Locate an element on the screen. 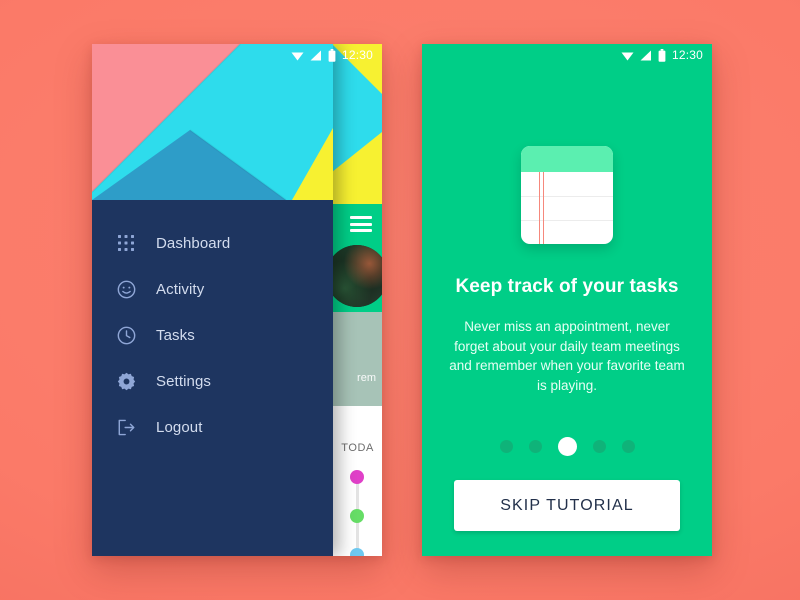 The image size is (800, 600). sidebar-item-label: Tasks is located at coordinates (175, 335).